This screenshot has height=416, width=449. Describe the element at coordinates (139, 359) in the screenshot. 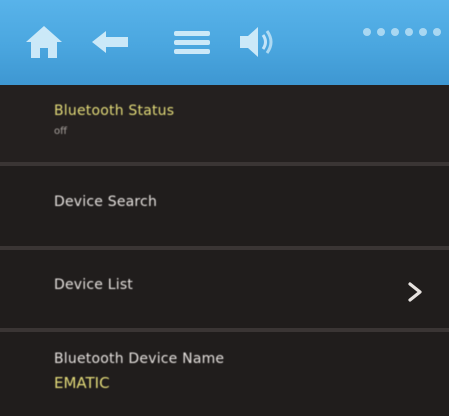

I see `device-name-label: Bluetooth Device Name` at that location.